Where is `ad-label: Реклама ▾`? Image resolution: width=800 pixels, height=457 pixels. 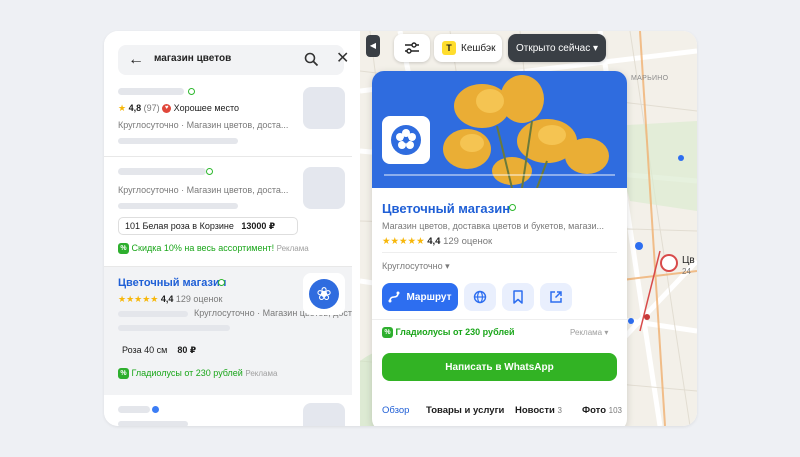
ad-label: Реклама ▾ is located at coordinates (589, 332).